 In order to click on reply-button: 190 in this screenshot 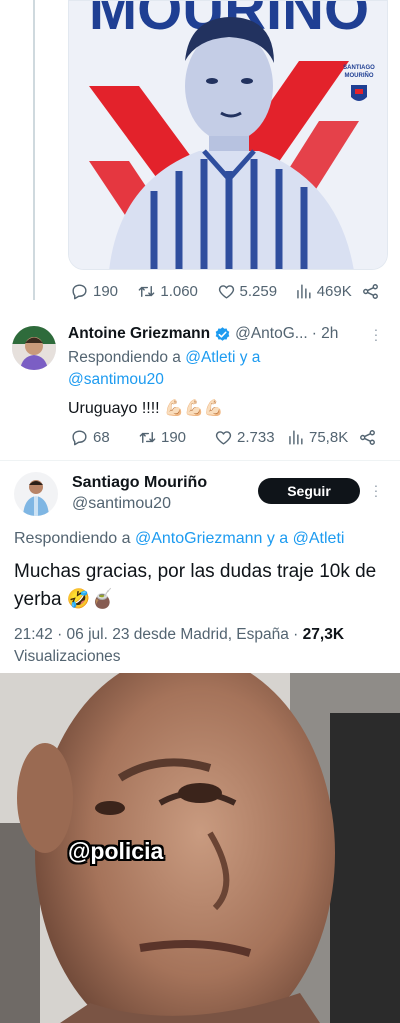, I will do `click(99, 291)`.